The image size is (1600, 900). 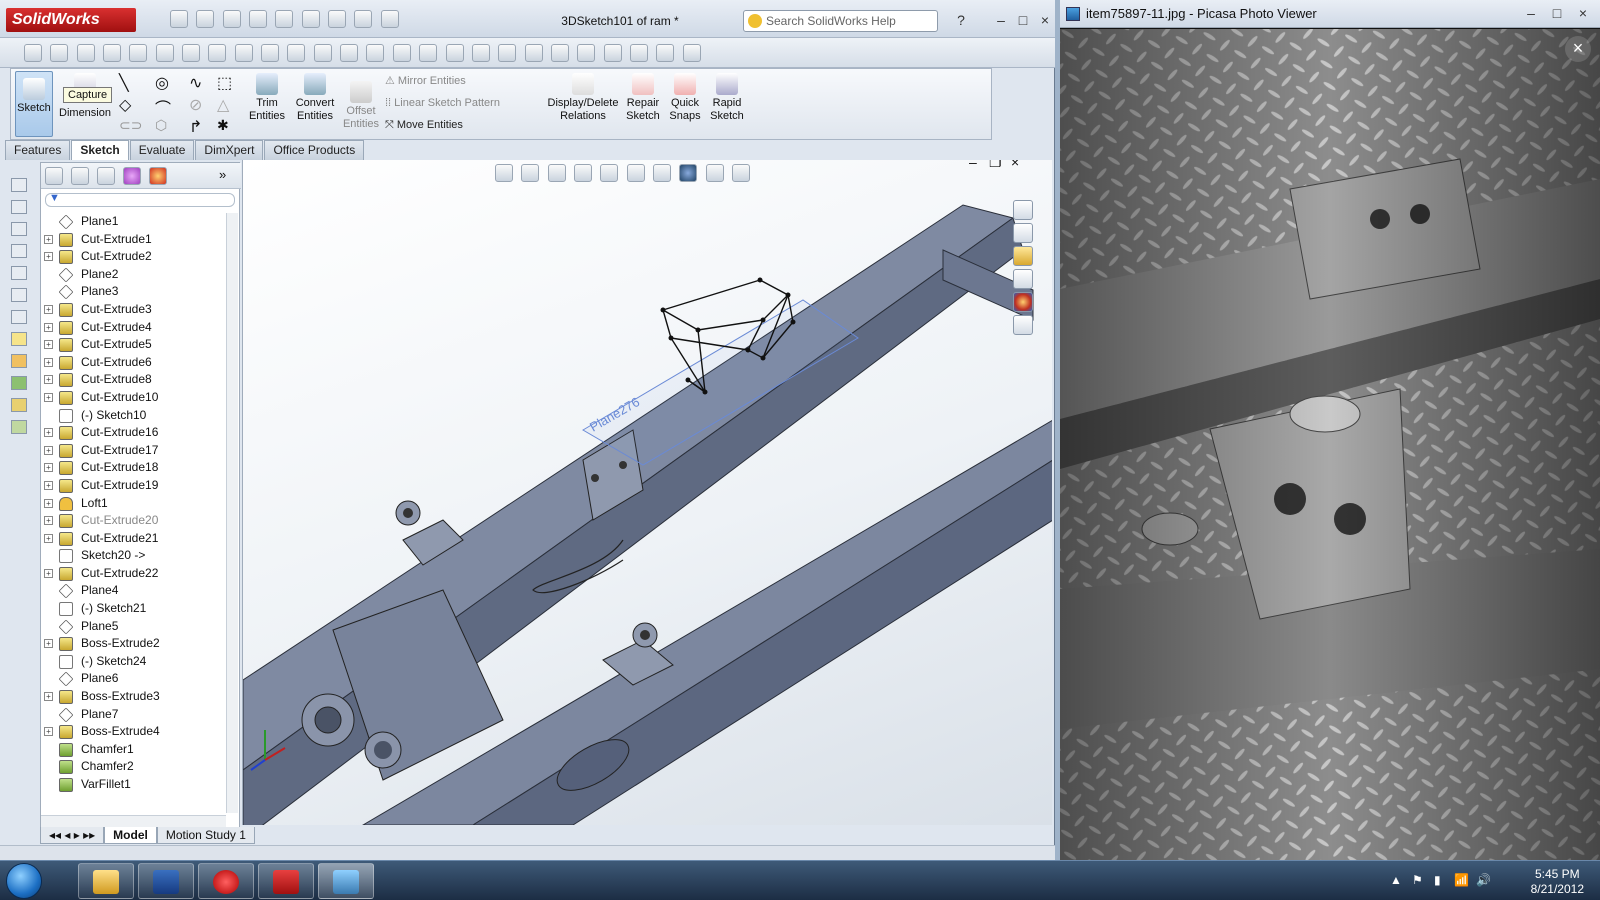 What do you see at coordinates (59, 53) in the screenshot?
I see `measure-icon` at bounding box center [59, 53].